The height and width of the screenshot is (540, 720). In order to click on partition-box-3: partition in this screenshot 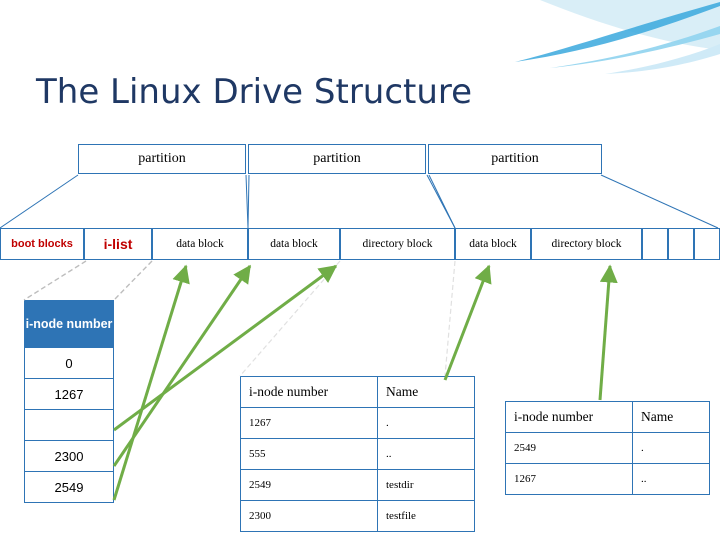, I will do `click(515, 159)`.